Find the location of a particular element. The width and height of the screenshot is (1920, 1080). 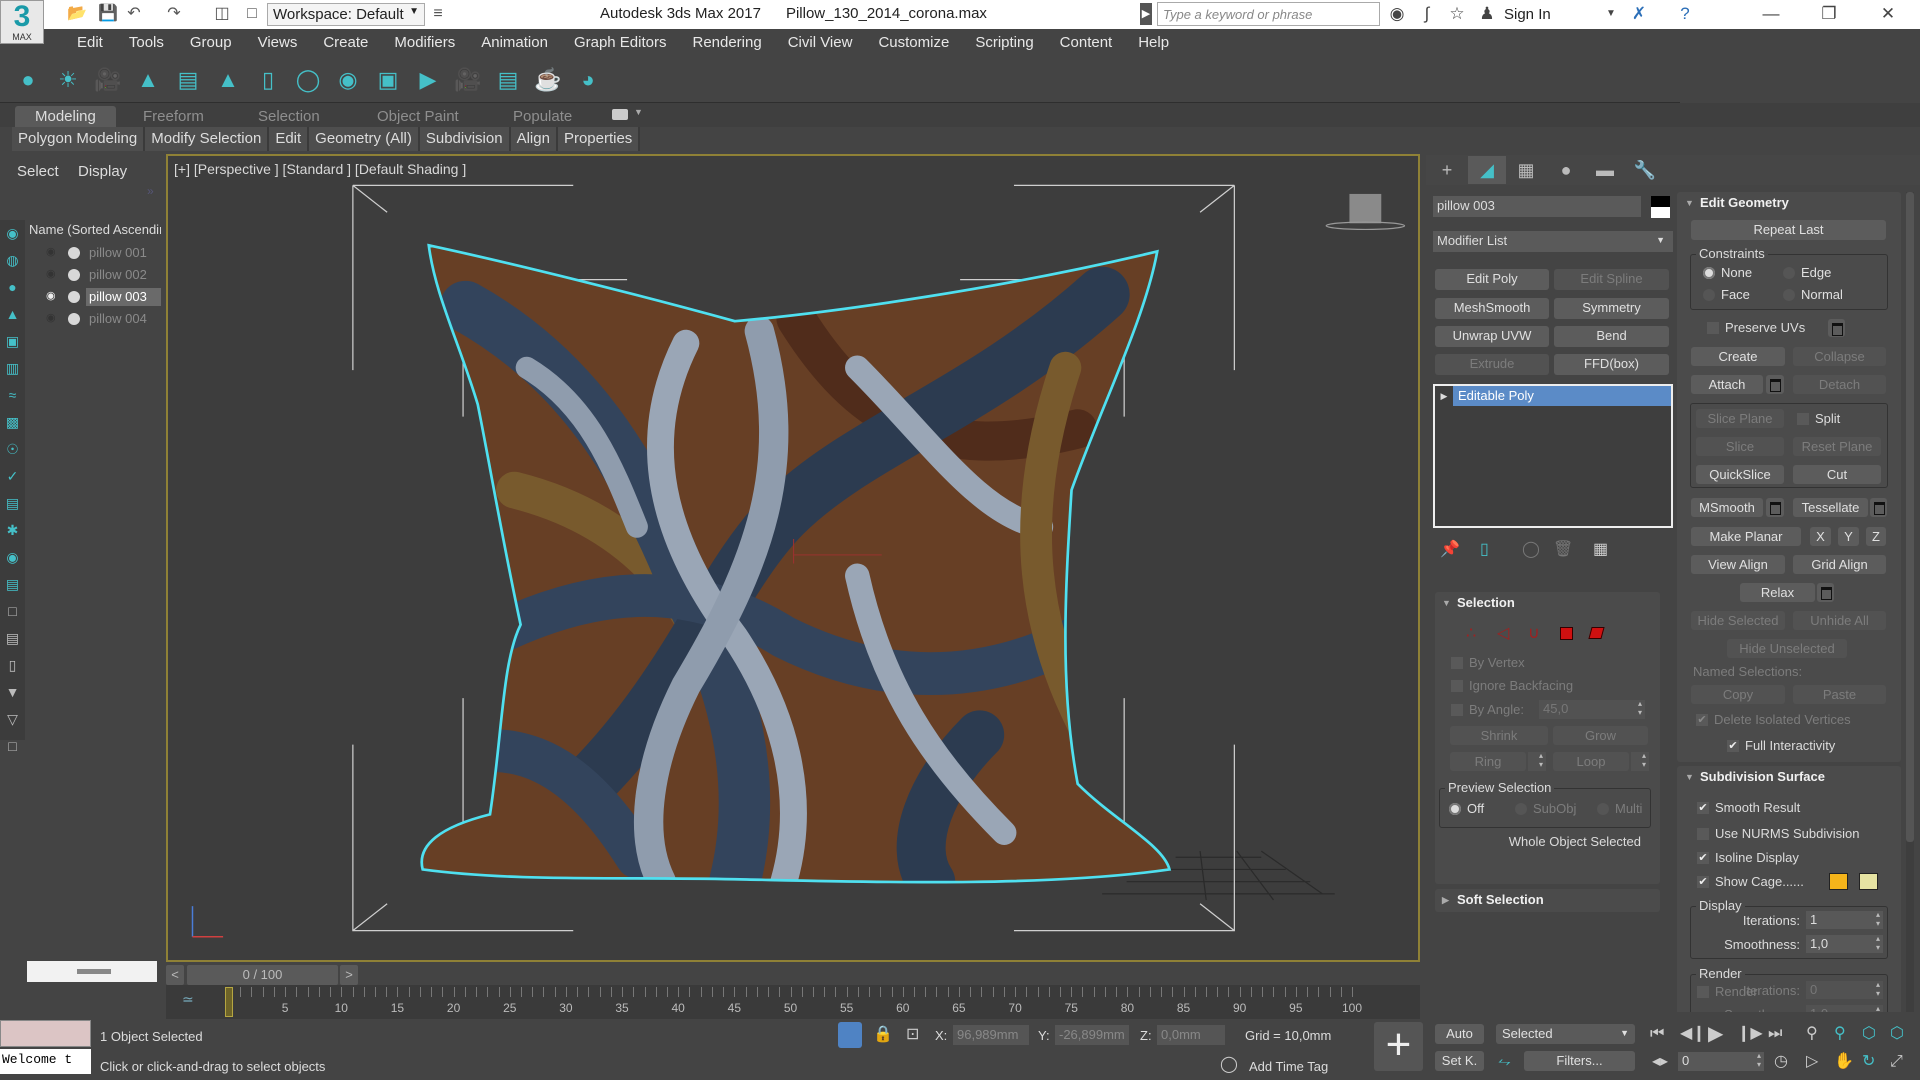

sort-icon: ▤ is located at coordinates (12, 638).